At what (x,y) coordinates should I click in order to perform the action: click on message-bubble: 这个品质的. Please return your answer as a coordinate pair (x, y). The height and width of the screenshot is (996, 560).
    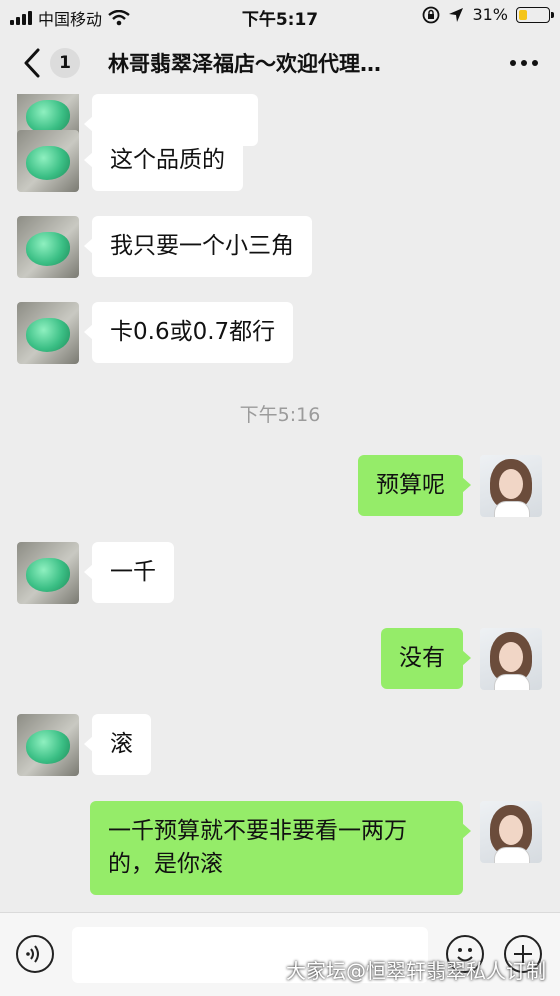
    Looking at the image, I should click on (163, 160).